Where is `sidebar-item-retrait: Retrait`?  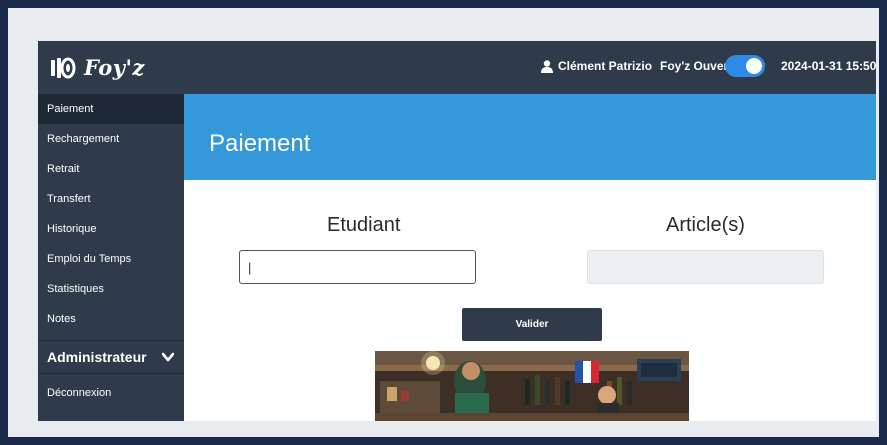 sidebar-item-retrait: Retrait is located at coordinates (111, 169).